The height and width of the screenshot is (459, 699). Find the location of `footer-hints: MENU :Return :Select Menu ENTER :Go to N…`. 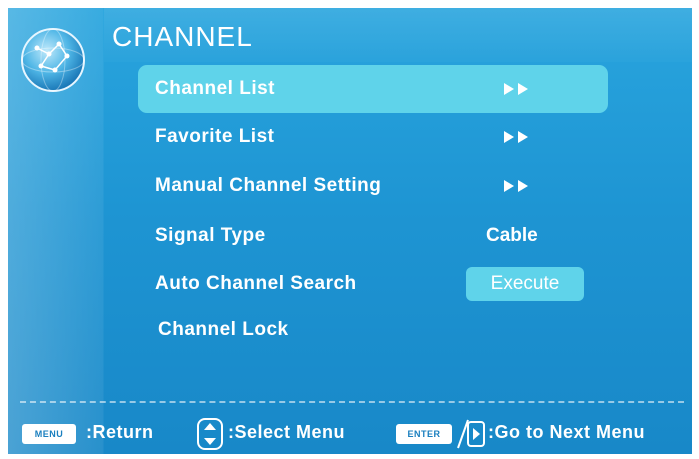

footer-hints: MENU :Return :Select Menu ENTER :Go to N… is located at coordinates (350, 436).